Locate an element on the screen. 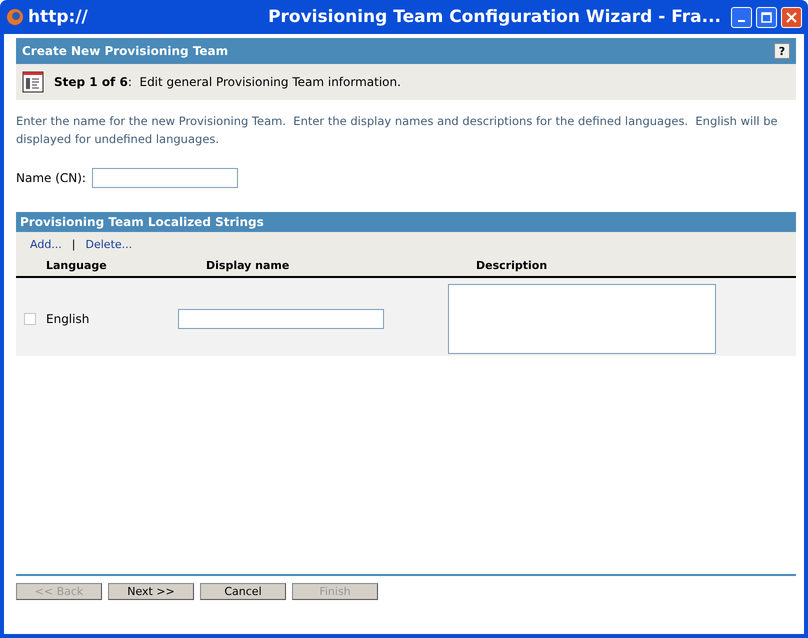  panel-title: Create New Provisioning Team is located at coordinates (125, 51).